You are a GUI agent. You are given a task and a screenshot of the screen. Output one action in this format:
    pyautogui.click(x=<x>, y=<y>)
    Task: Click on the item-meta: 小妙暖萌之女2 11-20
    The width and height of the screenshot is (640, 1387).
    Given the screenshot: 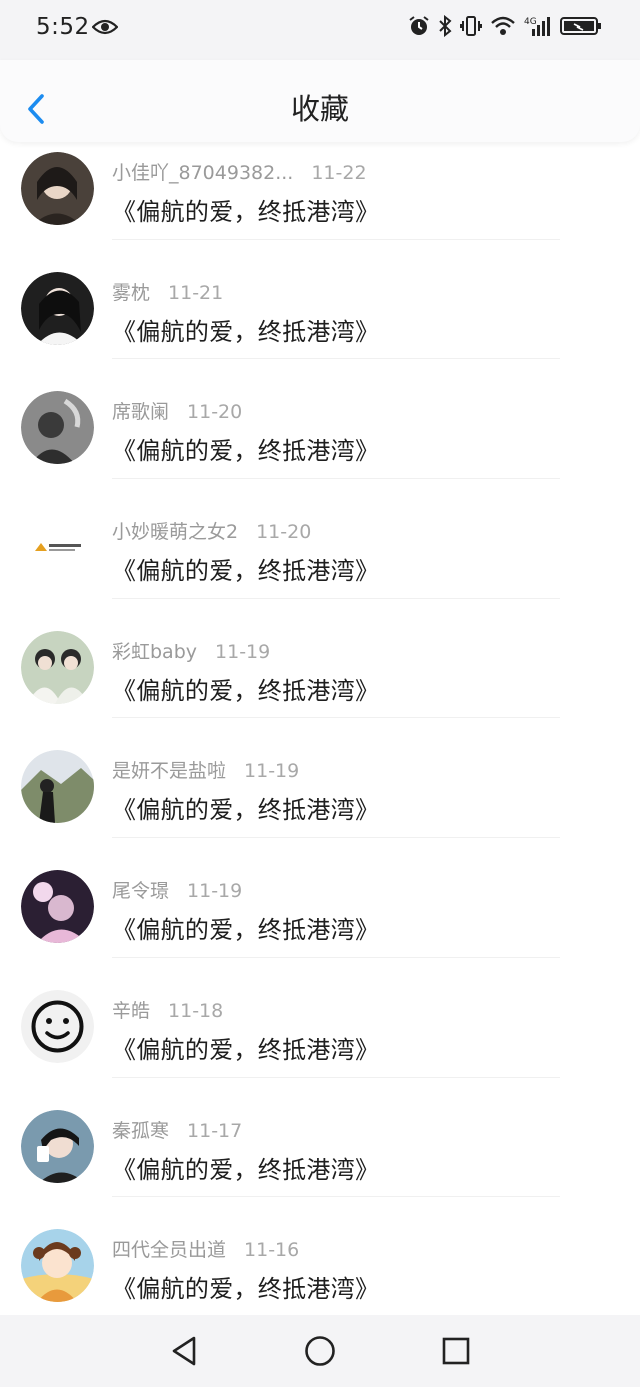 What is the action you would take?
    pyautogui.click(x=211, y=530)
    